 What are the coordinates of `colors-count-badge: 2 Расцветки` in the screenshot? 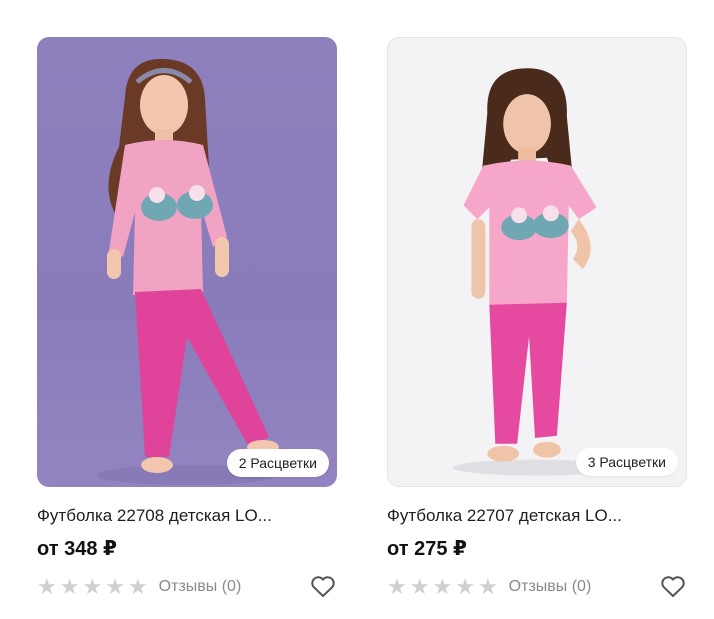 It's located at (277, 463).